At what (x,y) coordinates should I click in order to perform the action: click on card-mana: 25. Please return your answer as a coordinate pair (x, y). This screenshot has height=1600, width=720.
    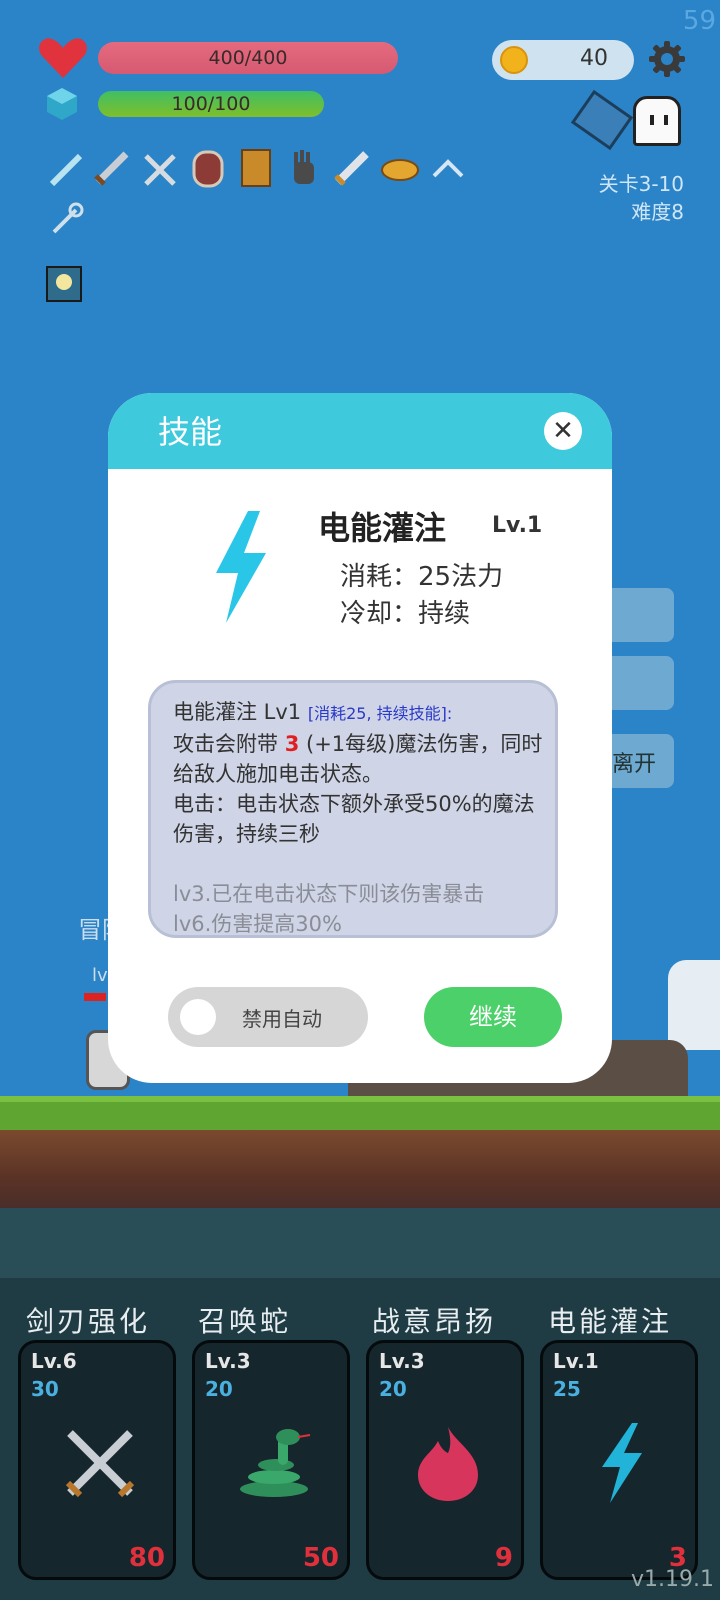
    Looking at the image, I should click on (567, 1389).